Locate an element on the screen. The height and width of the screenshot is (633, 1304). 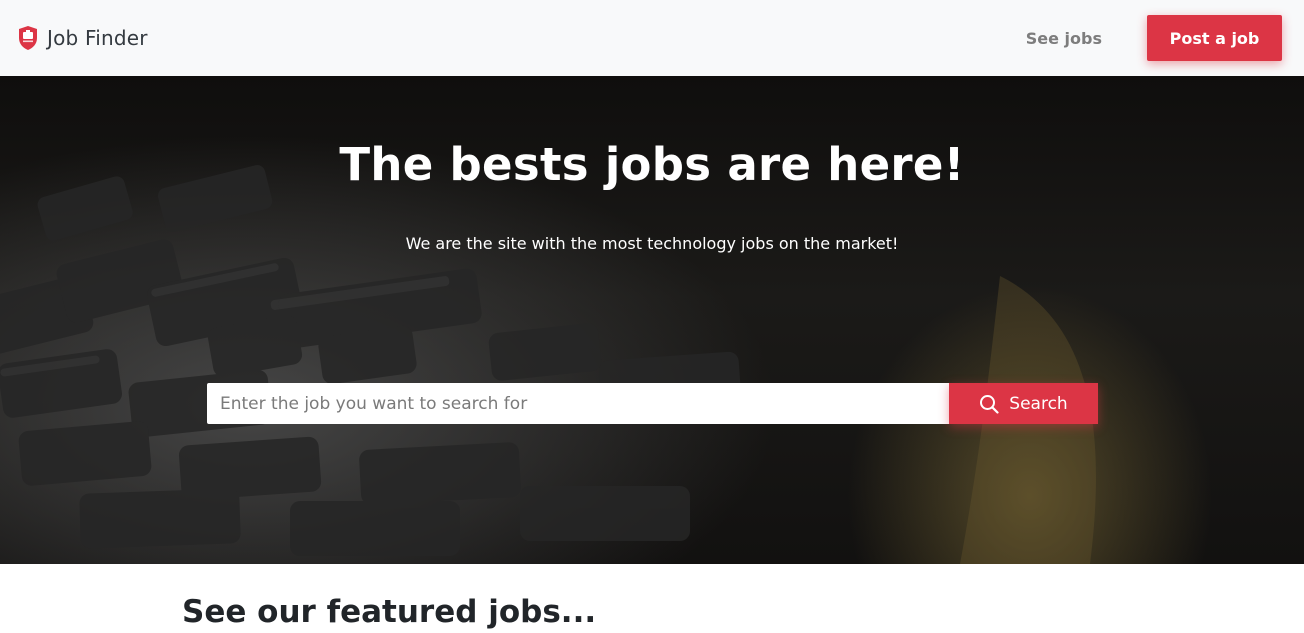
brand-link: Job Finder is located at coordinates (83, 38).